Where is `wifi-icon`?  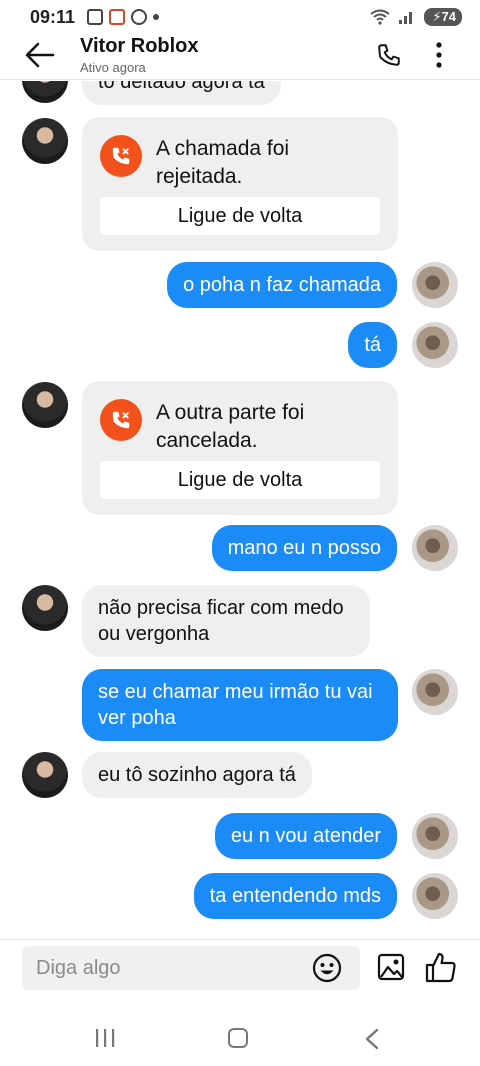 wifi-icon is located at coordinates (380, 17).